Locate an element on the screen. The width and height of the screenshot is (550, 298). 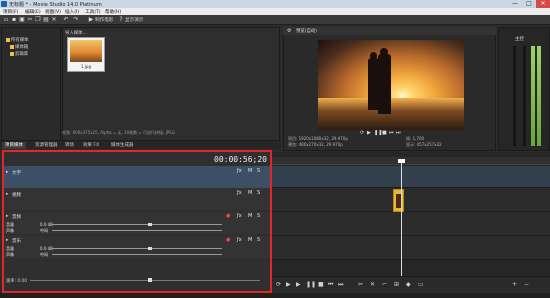
zoom-in-icon: + is located at coordinates (514, 284).